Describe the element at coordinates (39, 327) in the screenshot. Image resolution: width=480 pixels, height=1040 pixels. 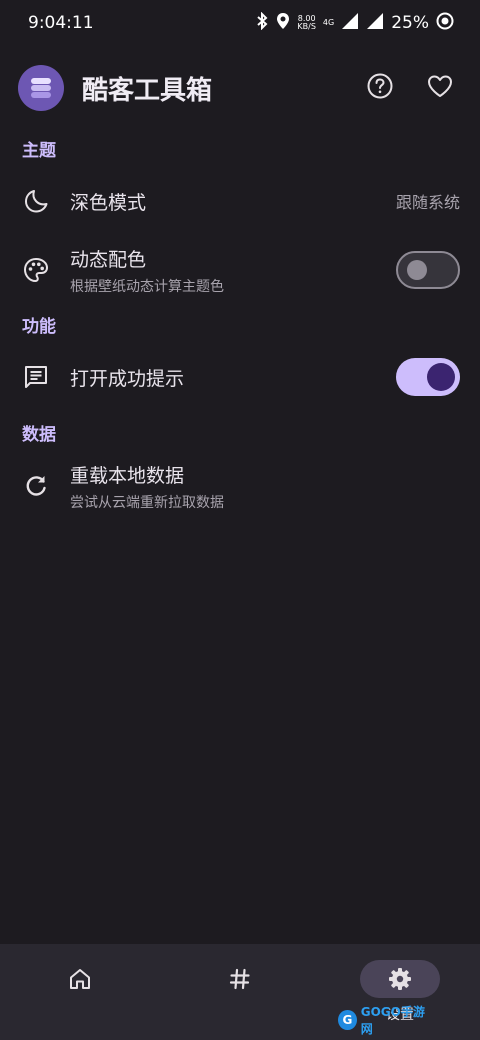
I see `section-title-features: 功能` at that location.